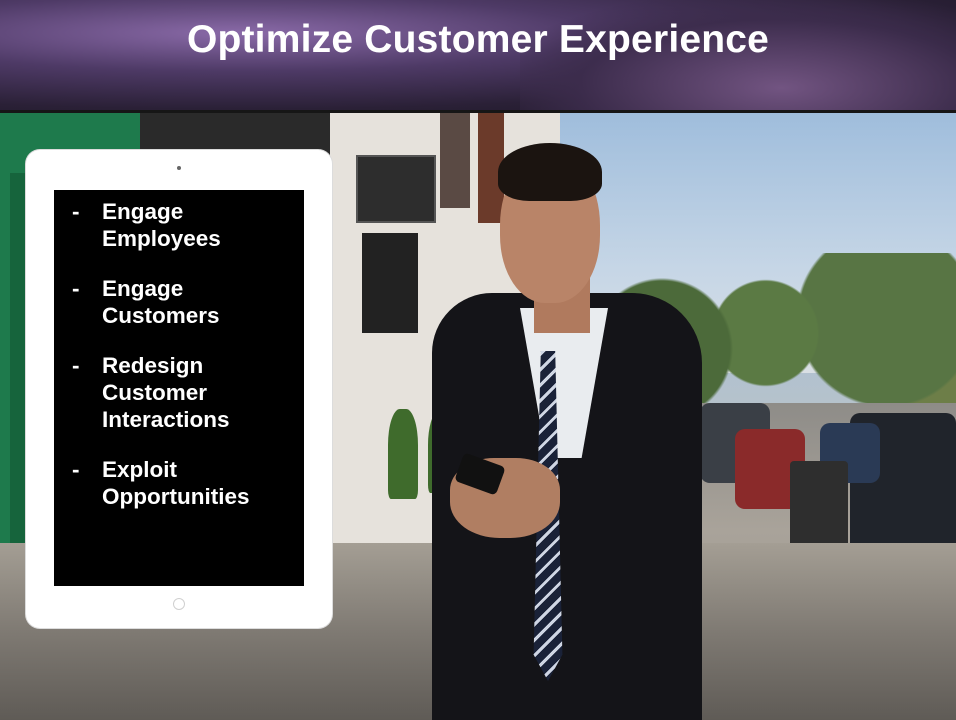 The width and height of the screenshot is (956, 720). I want to click on shop-awning, so click(390, 283).